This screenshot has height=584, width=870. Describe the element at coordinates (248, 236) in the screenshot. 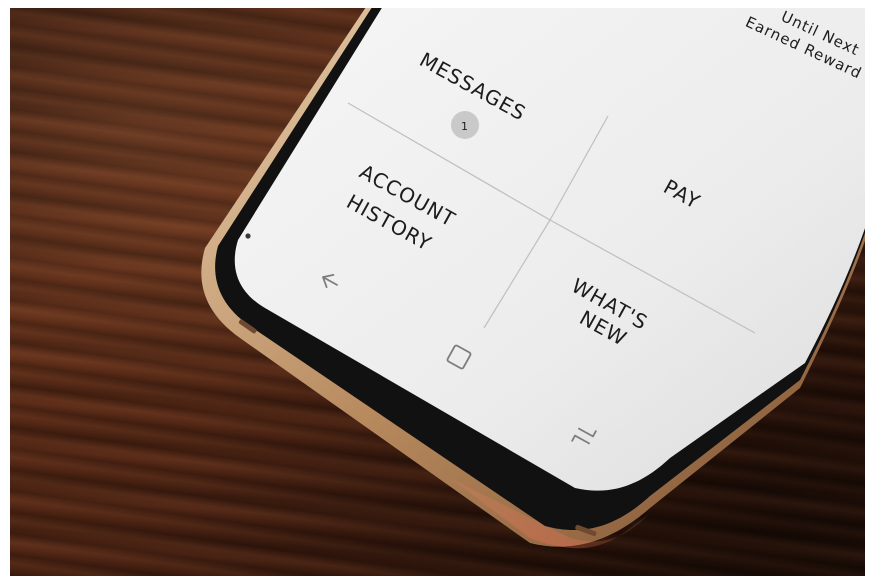

I see `status-dot` at that location.